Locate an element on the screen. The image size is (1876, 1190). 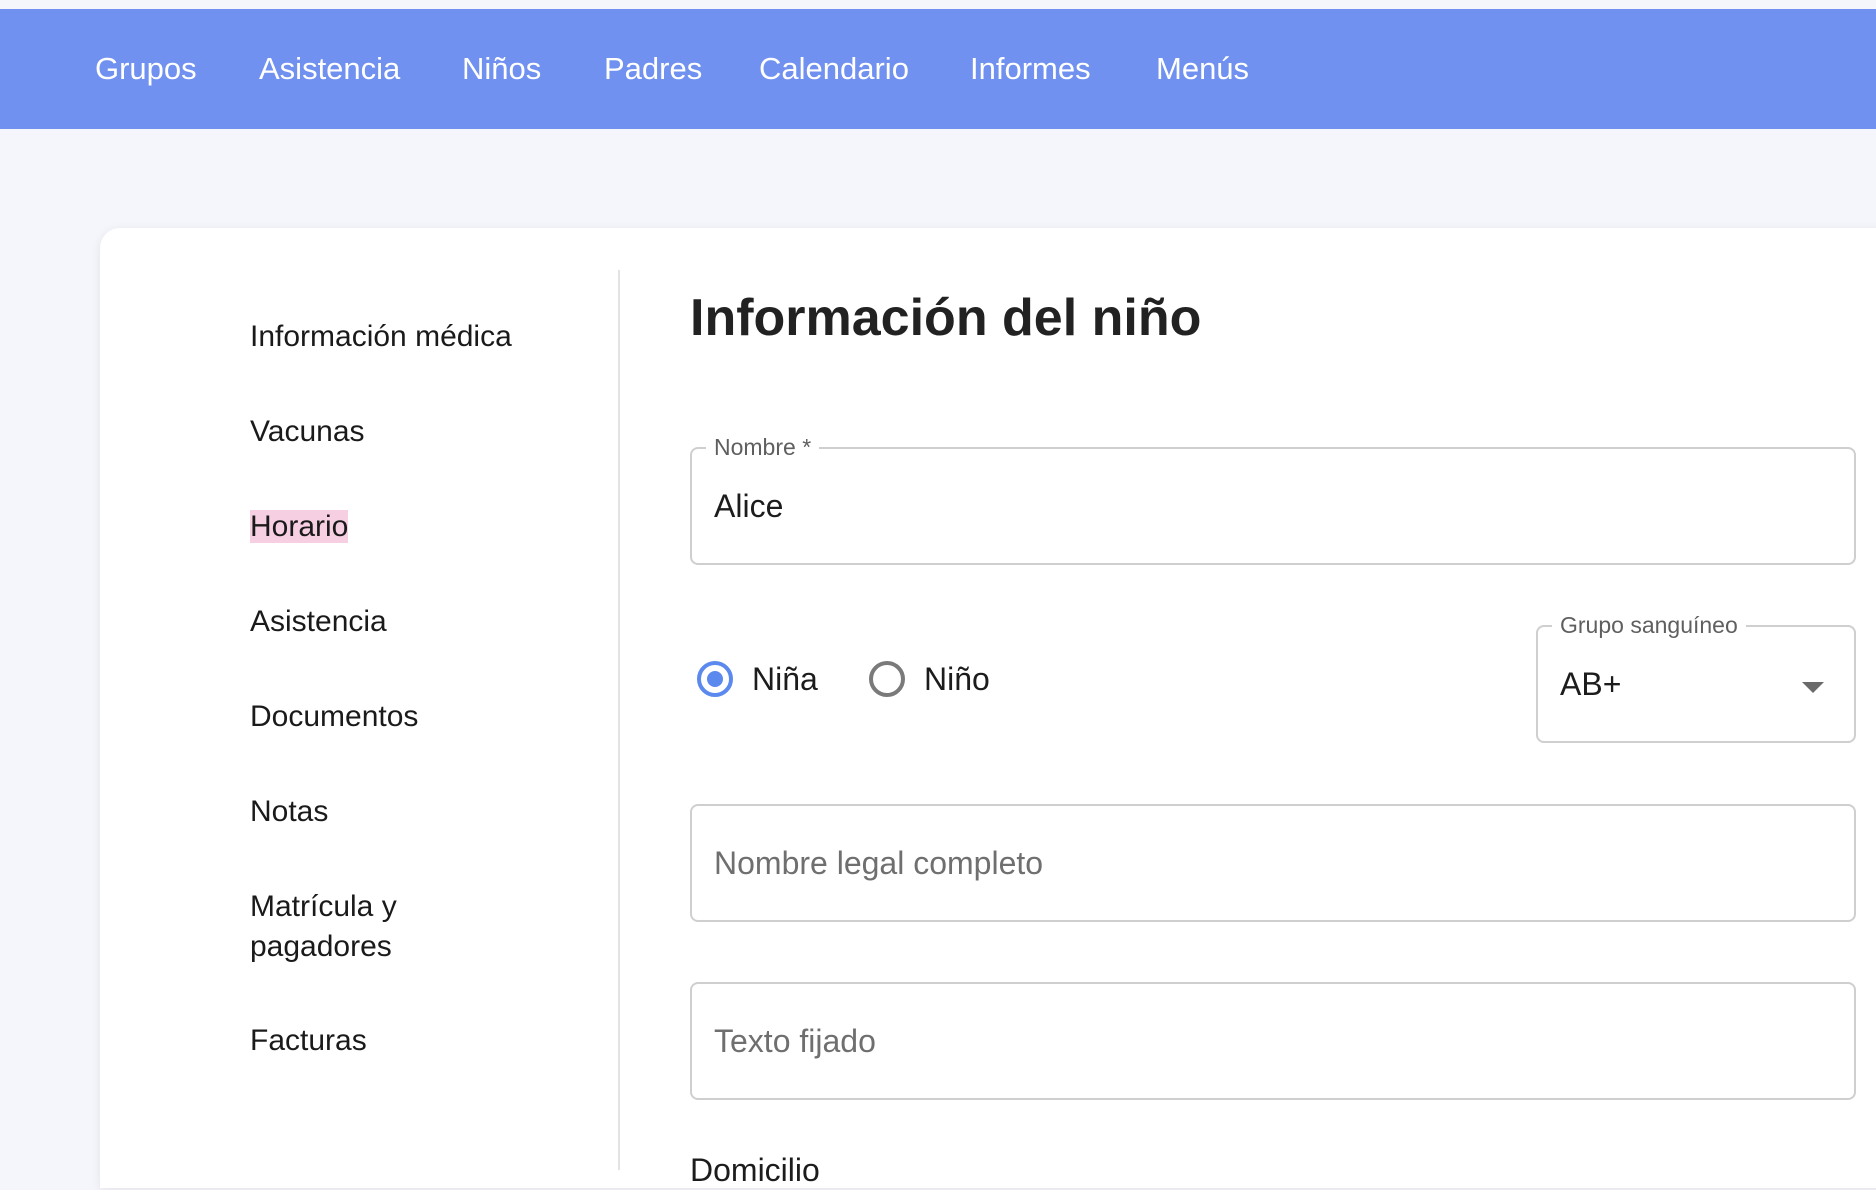
sidebar-item-horario: Horario is located at coordinates (299, 527).